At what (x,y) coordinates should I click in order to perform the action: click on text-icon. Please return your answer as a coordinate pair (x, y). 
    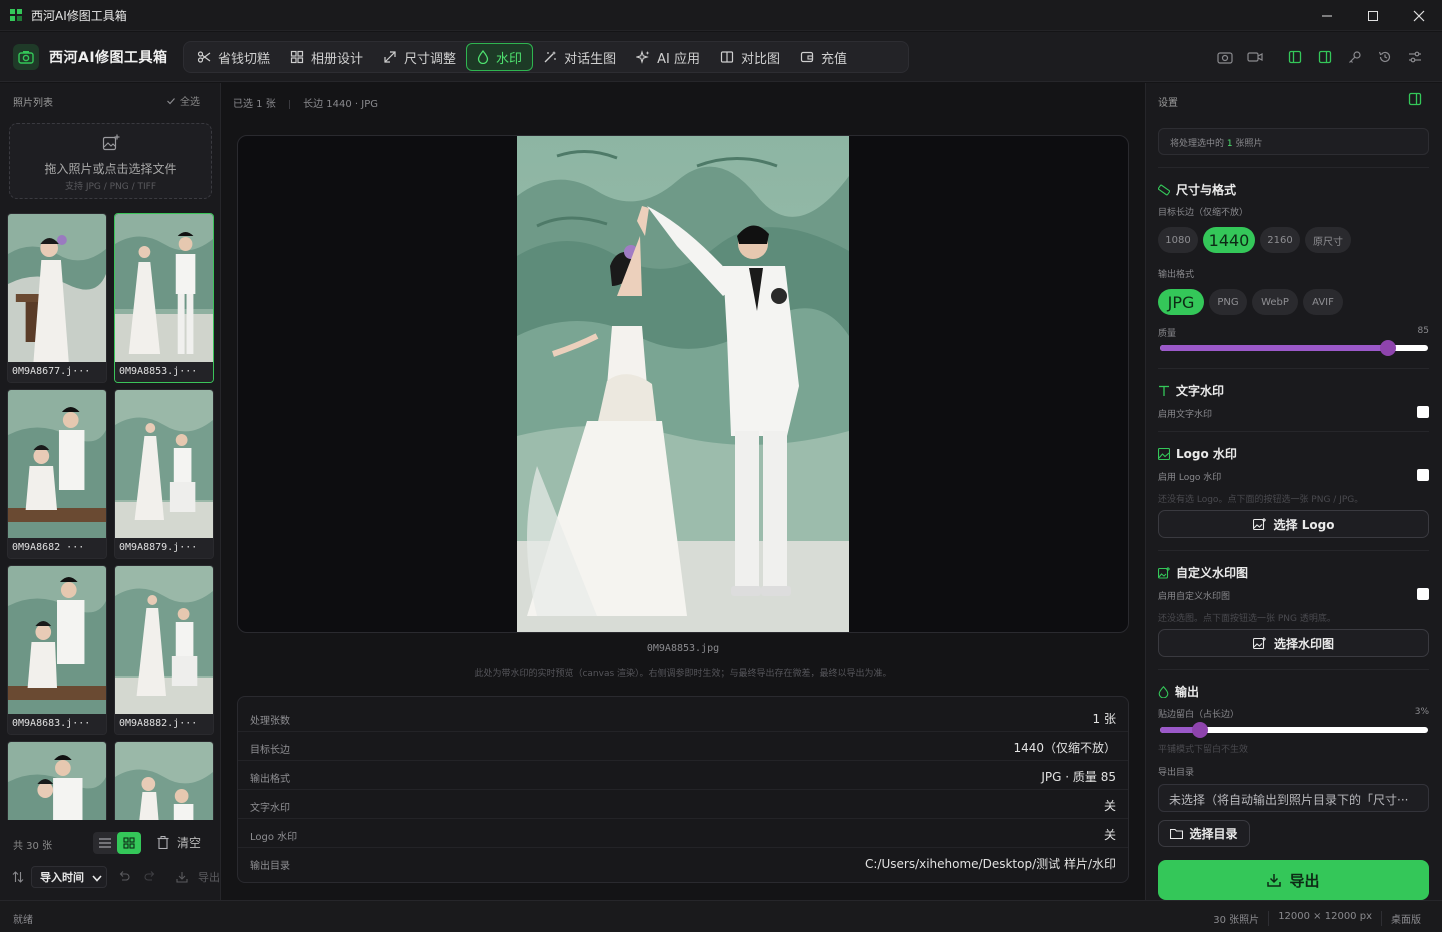
    Looking at the image, I should click on (1164, 390).